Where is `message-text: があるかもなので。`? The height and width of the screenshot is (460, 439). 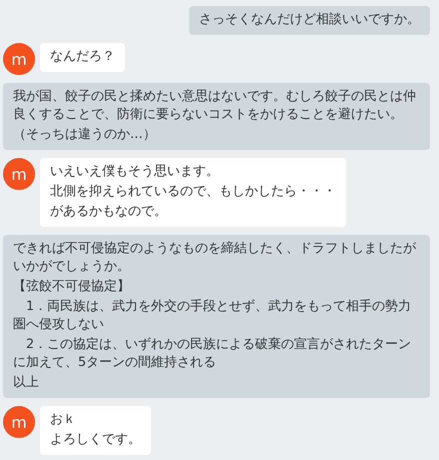
message-text: があるかもなので。 is located at coordinates (109, 212).